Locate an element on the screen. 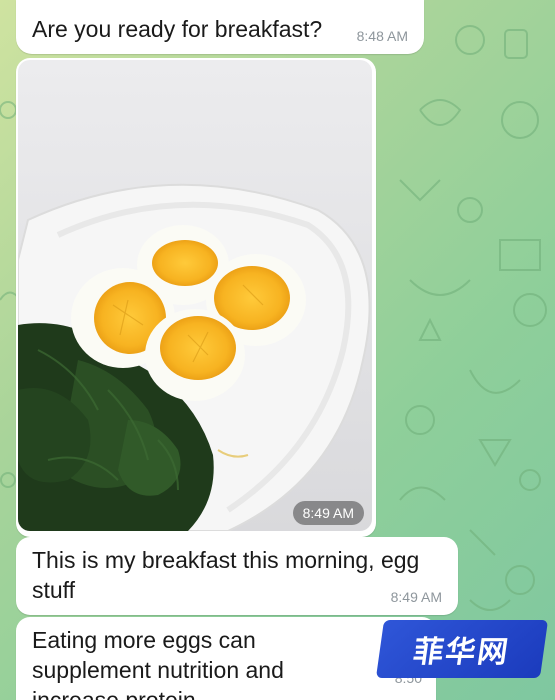 This screenshot has height=700, width=555. message-time: 8:48 AM is located at coordinates (382, 36).